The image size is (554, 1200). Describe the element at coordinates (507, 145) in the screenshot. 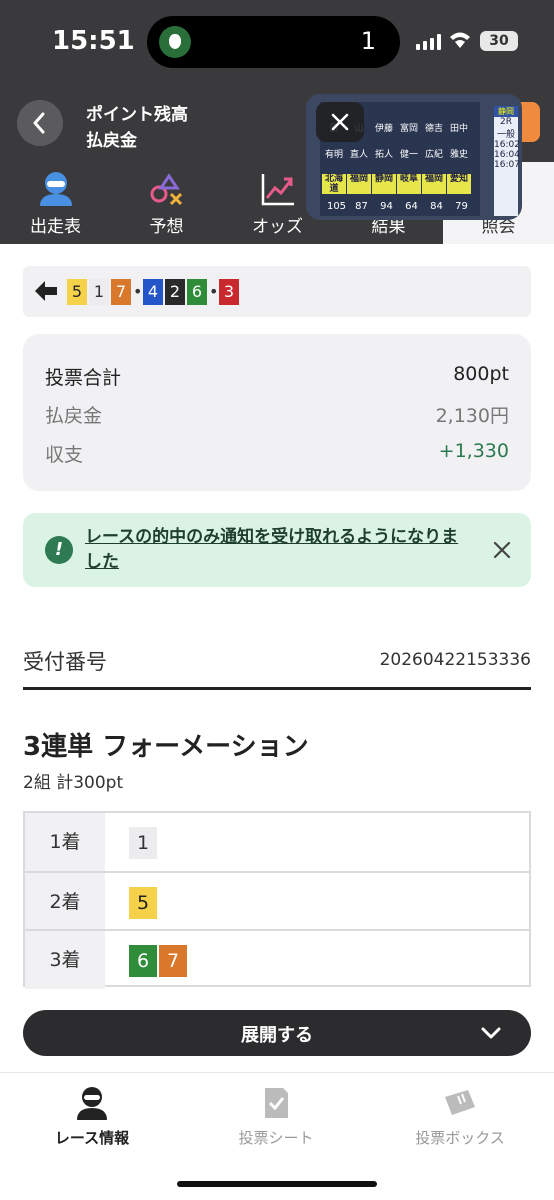

I see `board-time: 16:02` at that location.